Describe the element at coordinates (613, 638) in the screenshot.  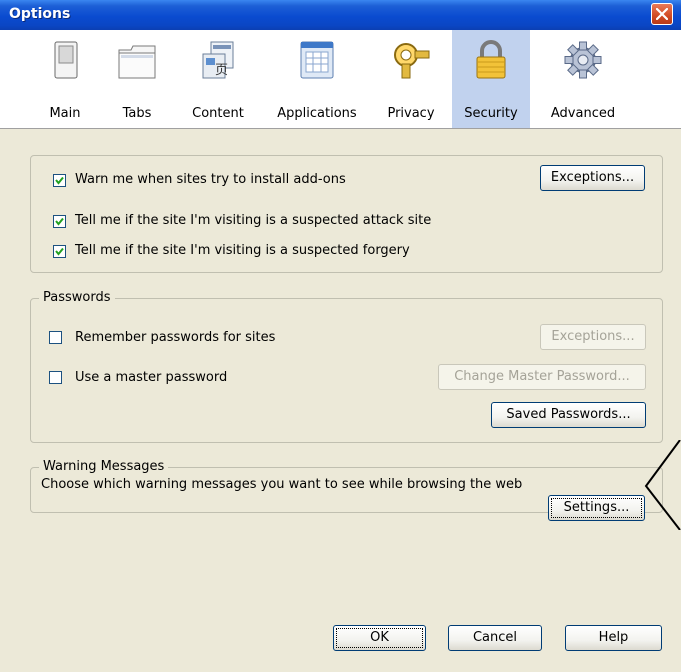
I see `help-button: Help` at that location.